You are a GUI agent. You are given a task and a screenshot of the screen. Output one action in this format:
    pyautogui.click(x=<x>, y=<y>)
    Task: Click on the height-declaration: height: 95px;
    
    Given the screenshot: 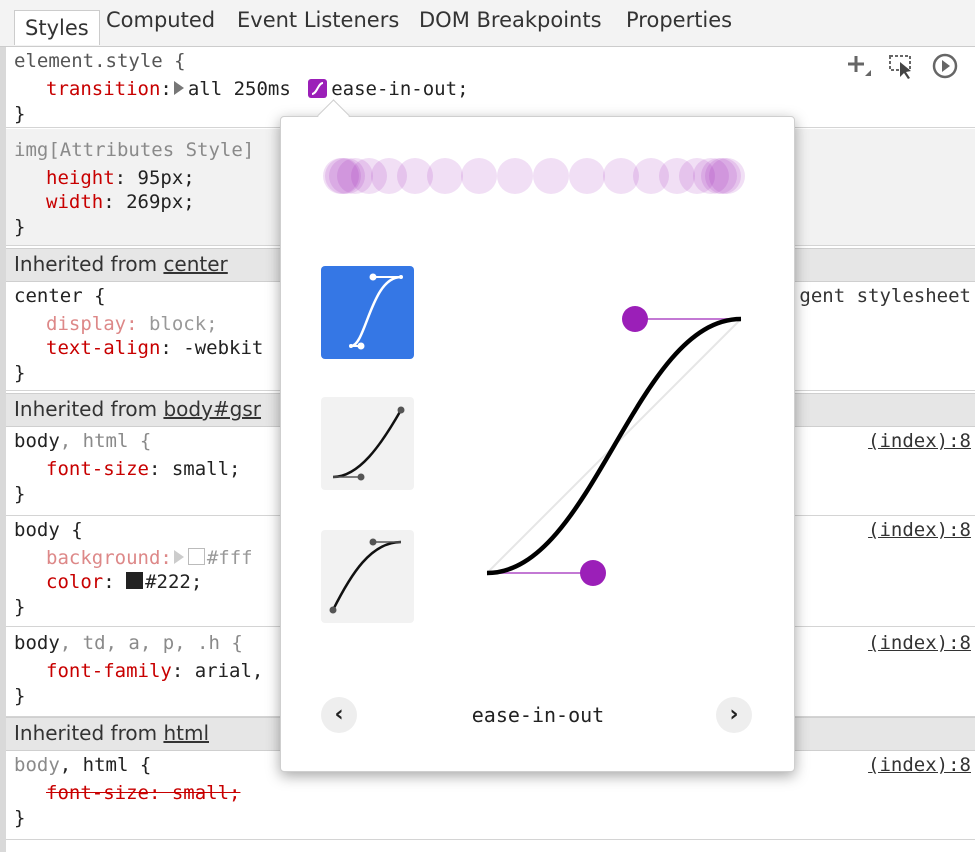 What is the action you would take?
    pyautogui.click(x=120, y=178)
    